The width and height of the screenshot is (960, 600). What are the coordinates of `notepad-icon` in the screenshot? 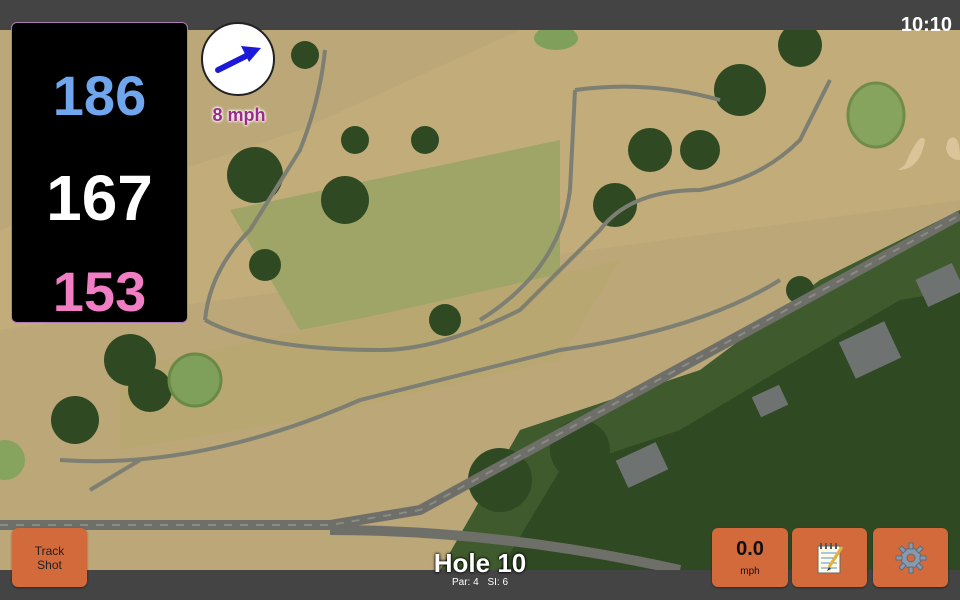 It's located at (830, 557).